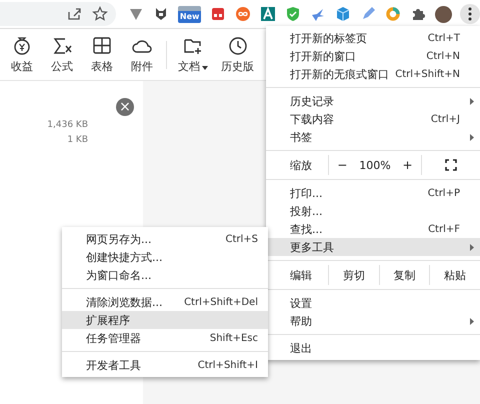 The height and width of the screenshot is (404, 480). I want to click on menu-item: 书签, so click(373, 137).